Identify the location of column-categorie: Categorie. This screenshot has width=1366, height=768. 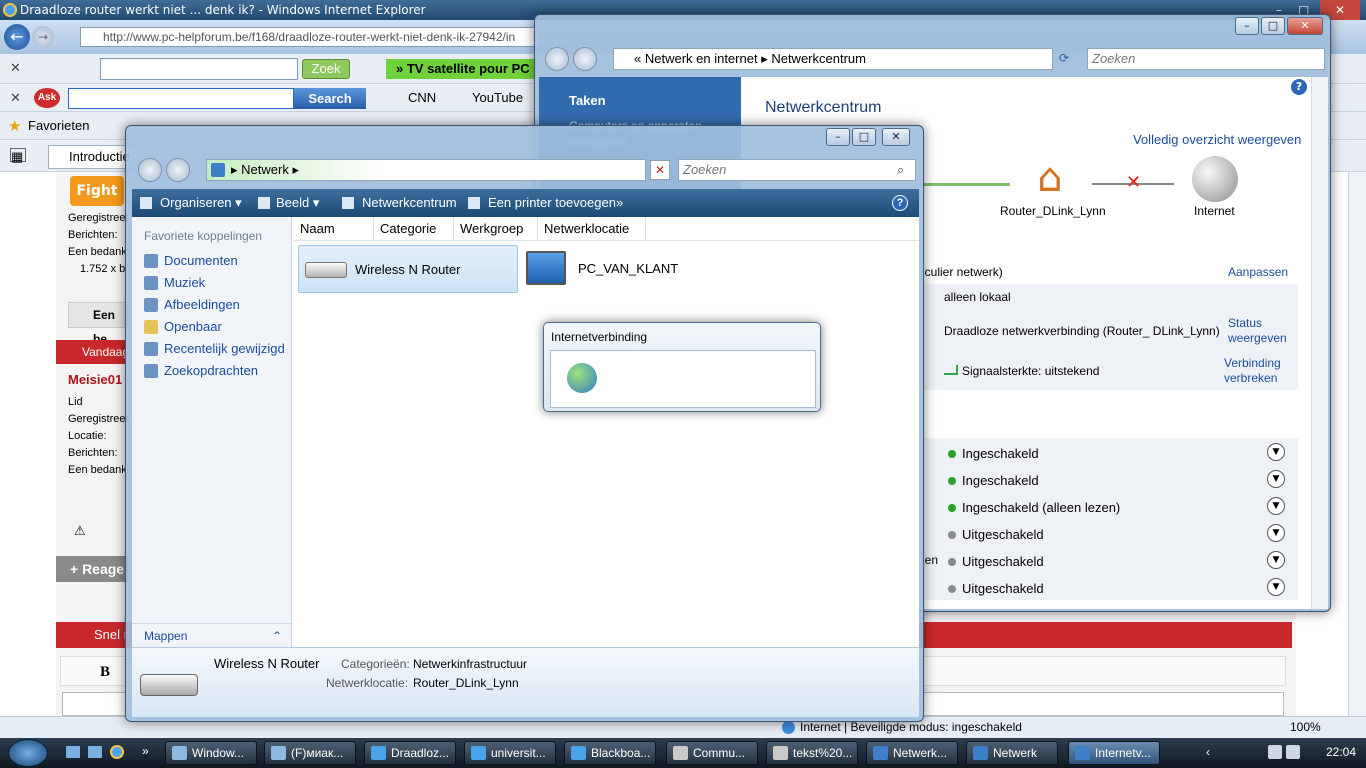
(414, 229).